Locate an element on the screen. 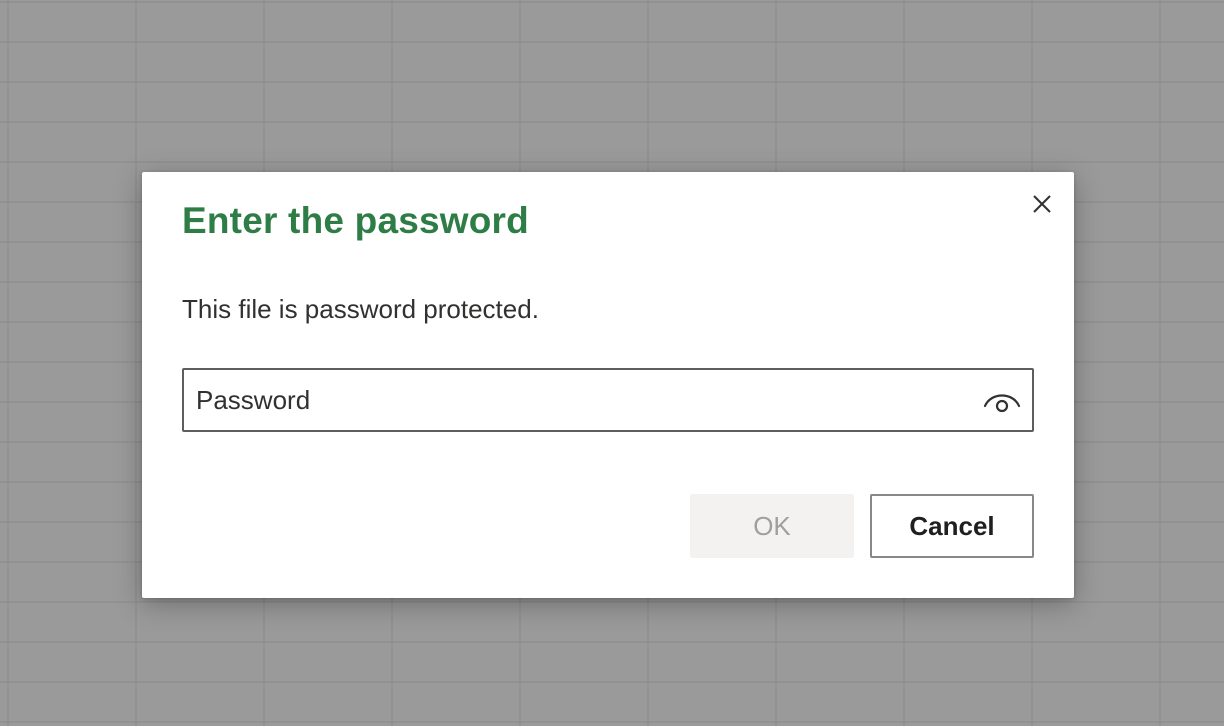  close-button is located at coordinates (1042, 204).